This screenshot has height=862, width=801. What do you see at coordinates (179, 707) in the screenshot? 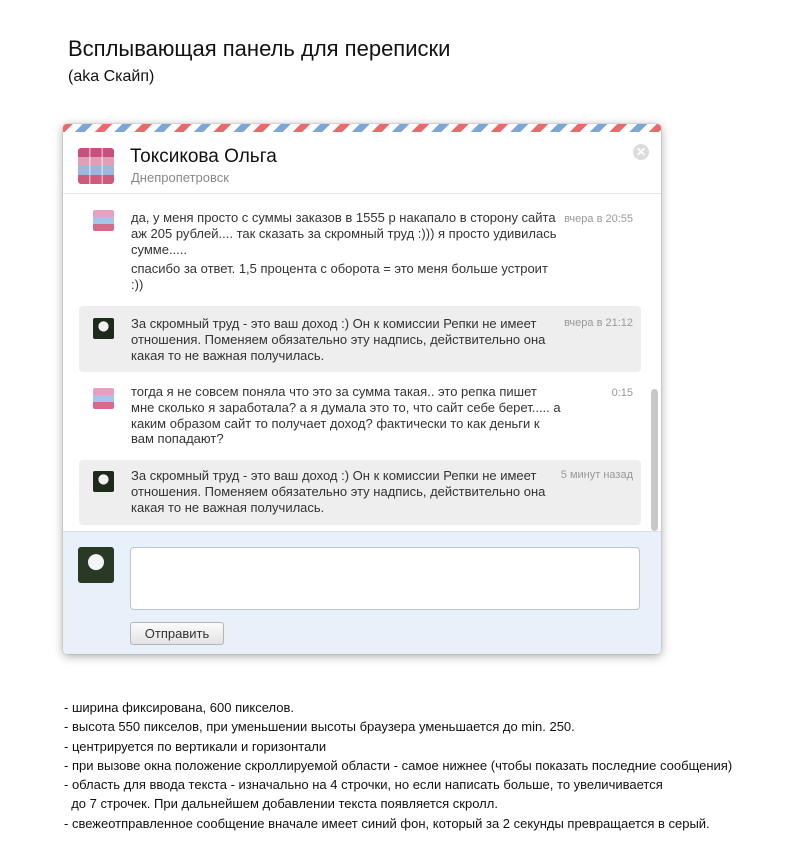
I see `spec-note: - ширина фиксирована, 600 пикселов.` at bounding box center [179, 707].